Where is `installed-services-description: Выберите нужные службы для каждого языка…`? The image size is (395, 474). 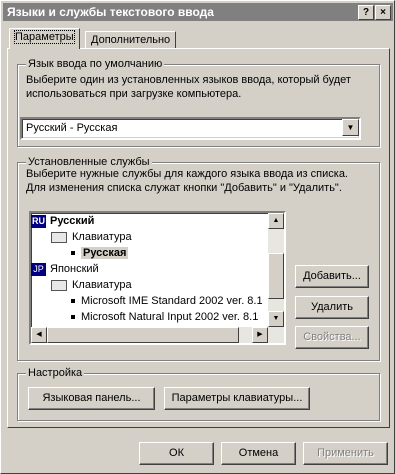
installed-services-description: Выберите нужные службы для каждого языка… is located at coordinates (187, 181).